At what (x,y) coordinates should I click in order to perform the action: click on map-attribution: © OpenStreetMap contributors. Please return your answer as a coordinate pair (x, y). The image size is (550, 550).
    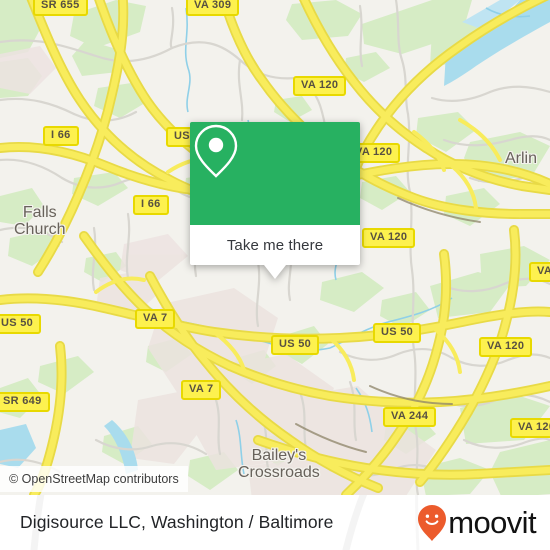
    Looking at the image, I should click on (94, 479).